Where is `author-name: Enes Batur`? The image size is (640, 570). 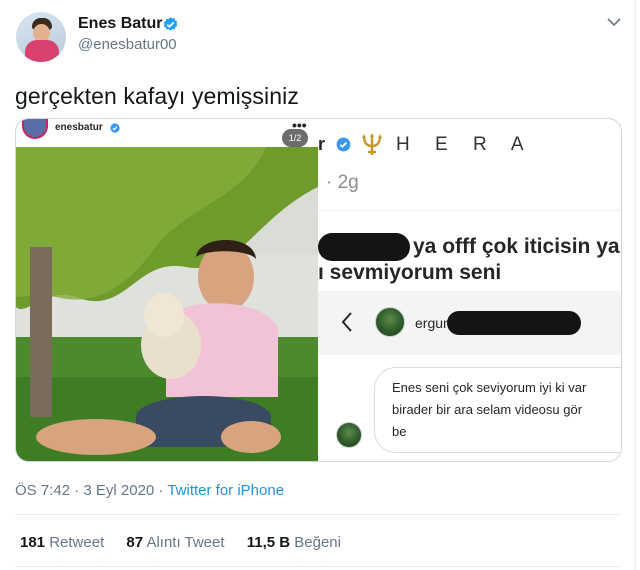
author-name: Enes Batur is located at coordinates (120, 24).